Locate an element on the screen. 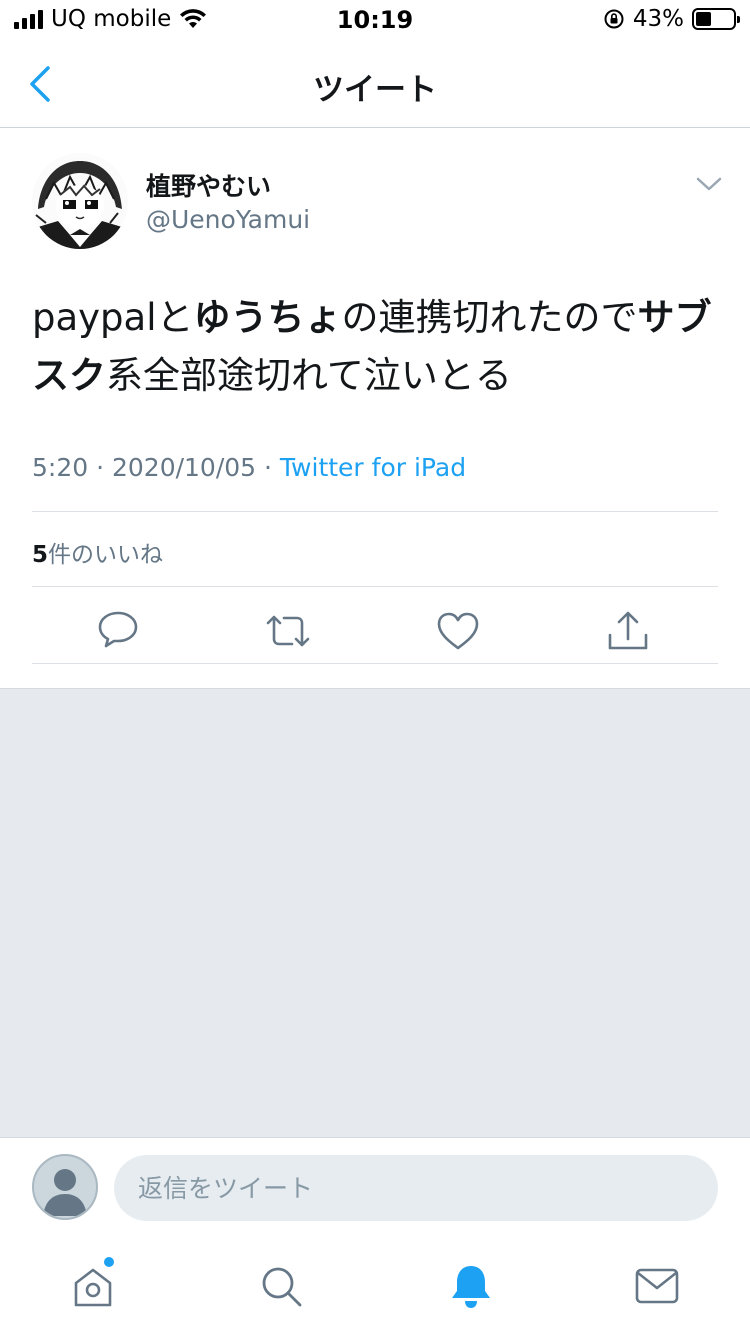  user-handle: @UenoYamui is located at coordinates (228, 219).